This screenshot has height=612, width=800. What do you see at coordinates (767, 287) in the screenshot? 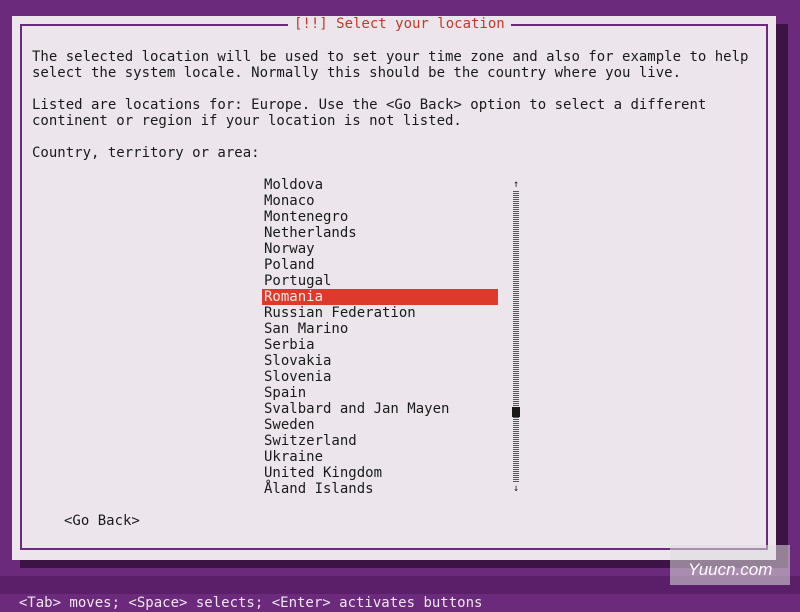
I see `dialog-border-right` at bounding box center [767, 287].